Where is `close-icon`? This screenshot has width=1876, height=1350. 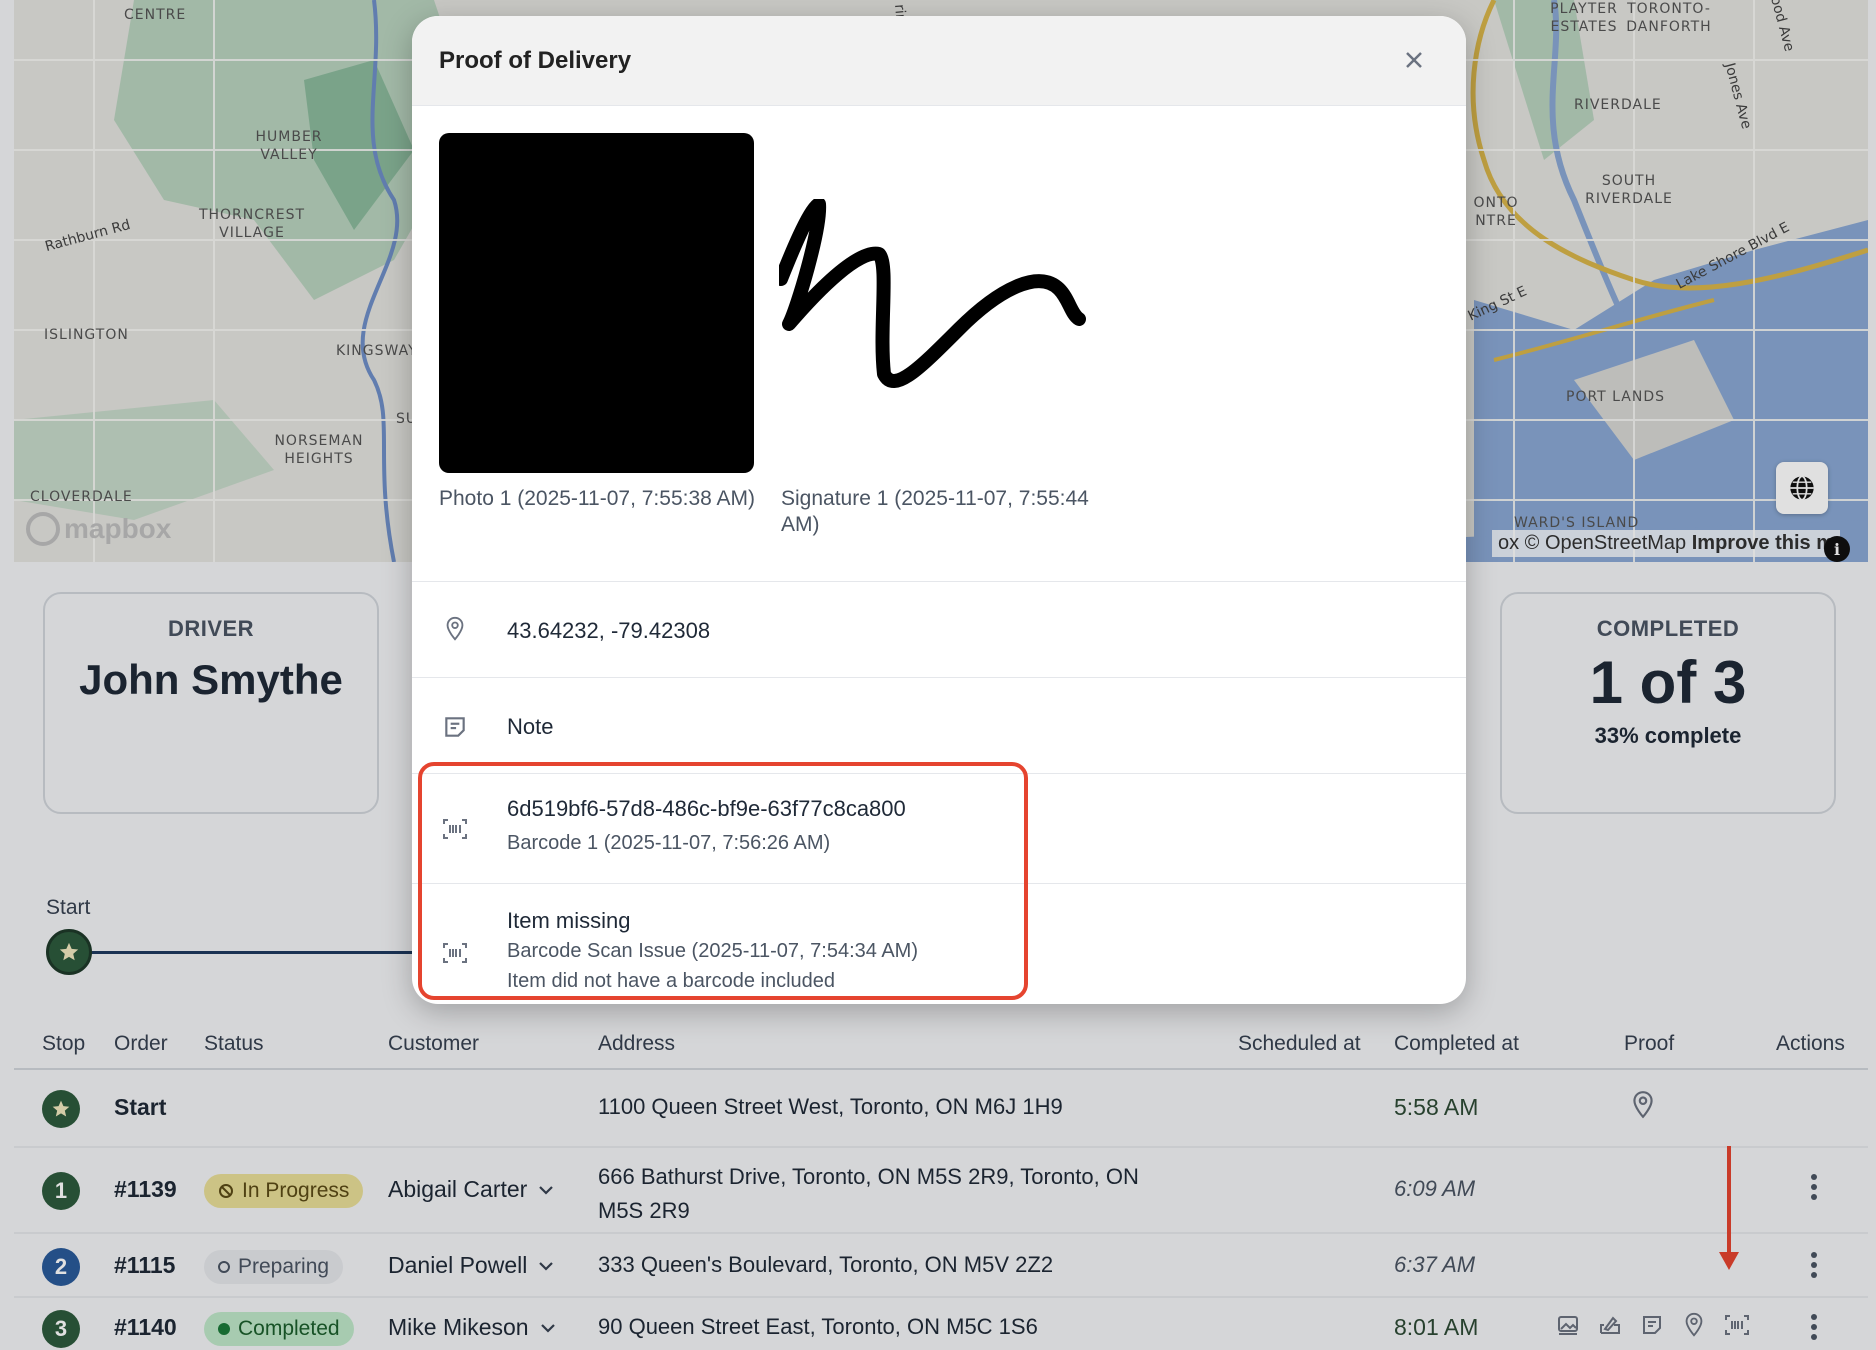 close-icon is located at coordinates (1414, 60).